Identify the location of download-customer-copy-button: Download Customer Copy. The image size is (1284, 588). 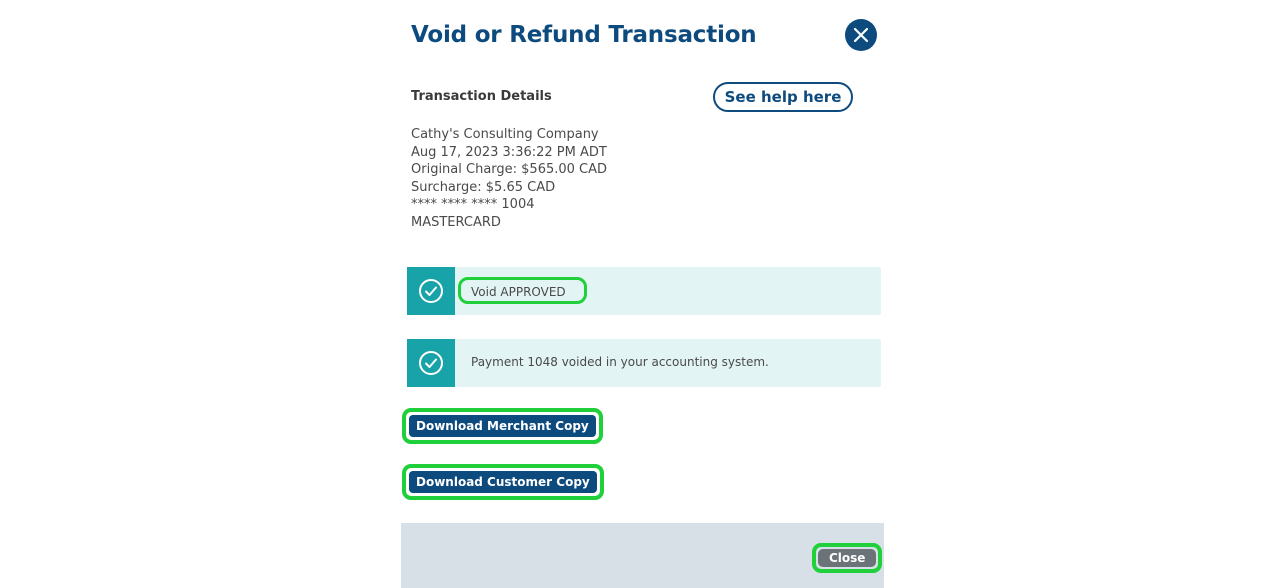
(503, 482).